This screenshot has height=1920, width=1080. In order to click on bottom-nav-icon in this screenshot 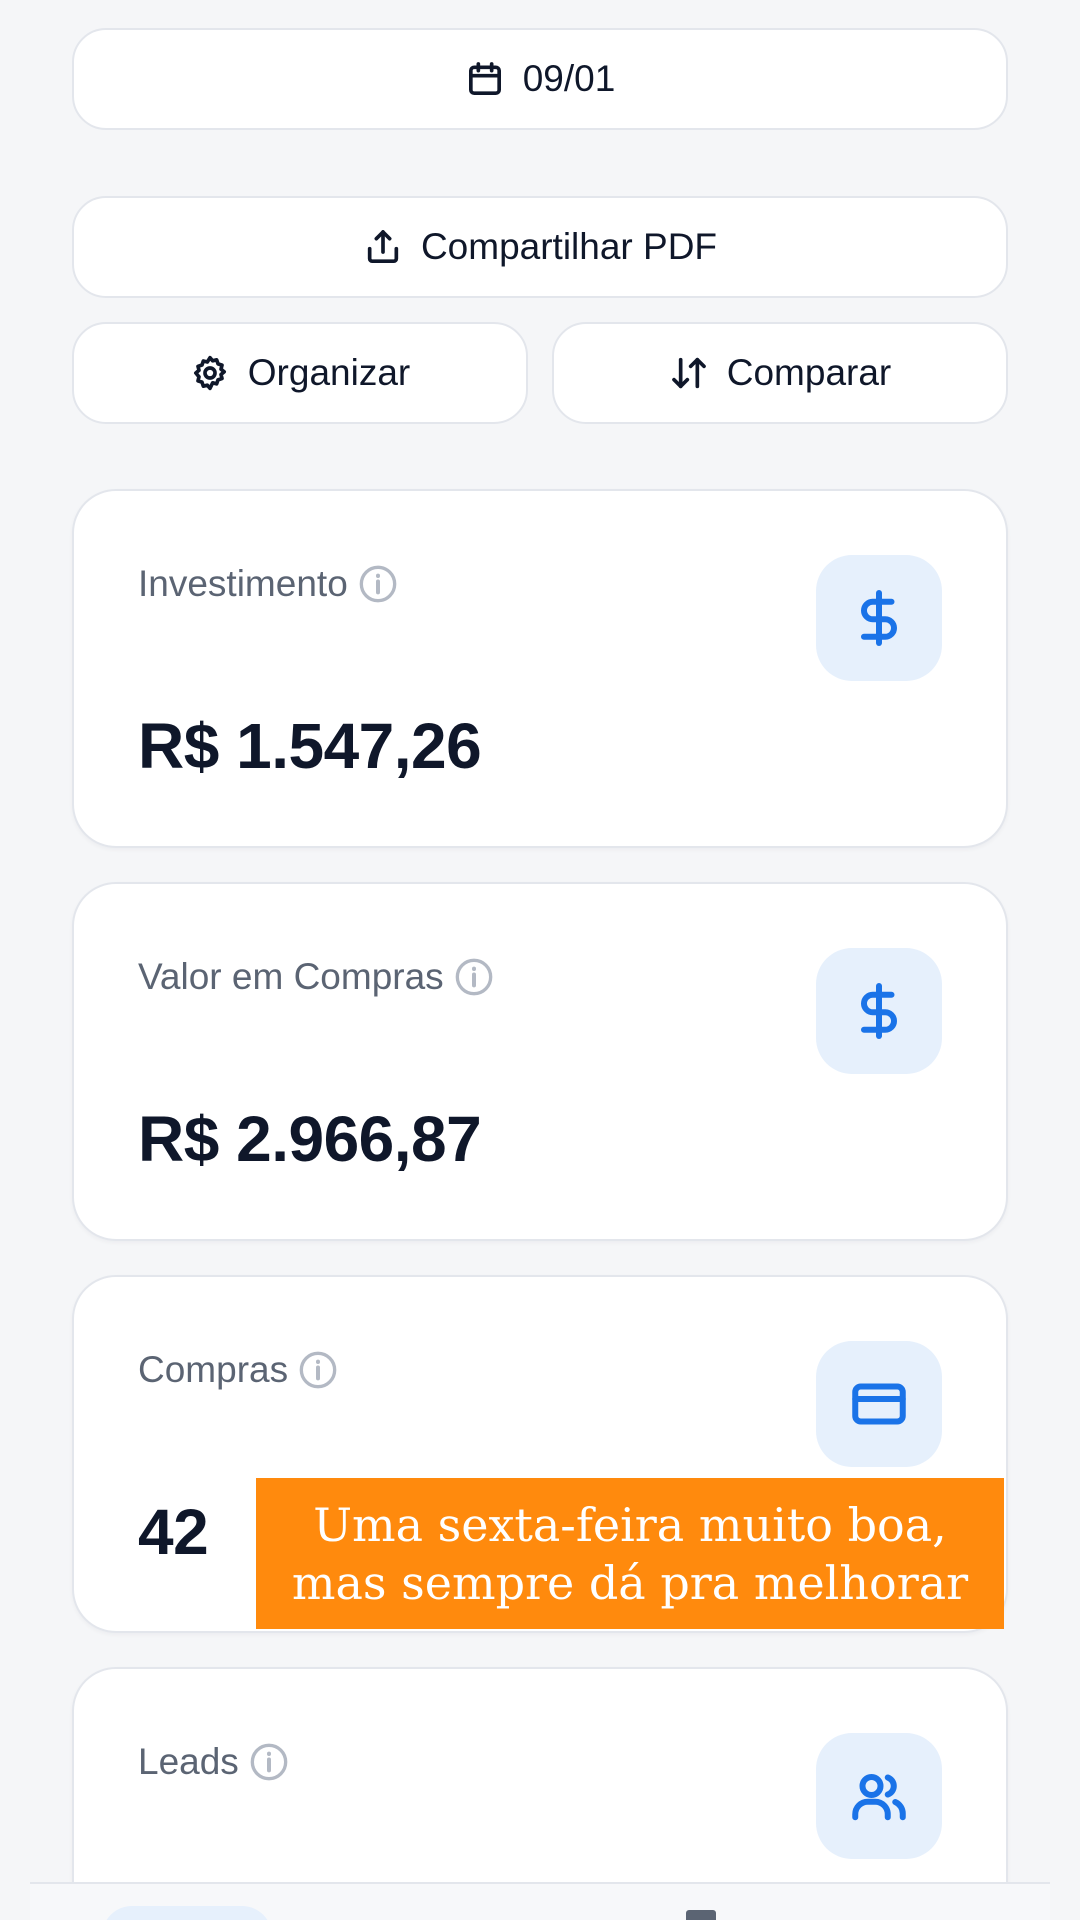, I will do `click(701, 1915)`.